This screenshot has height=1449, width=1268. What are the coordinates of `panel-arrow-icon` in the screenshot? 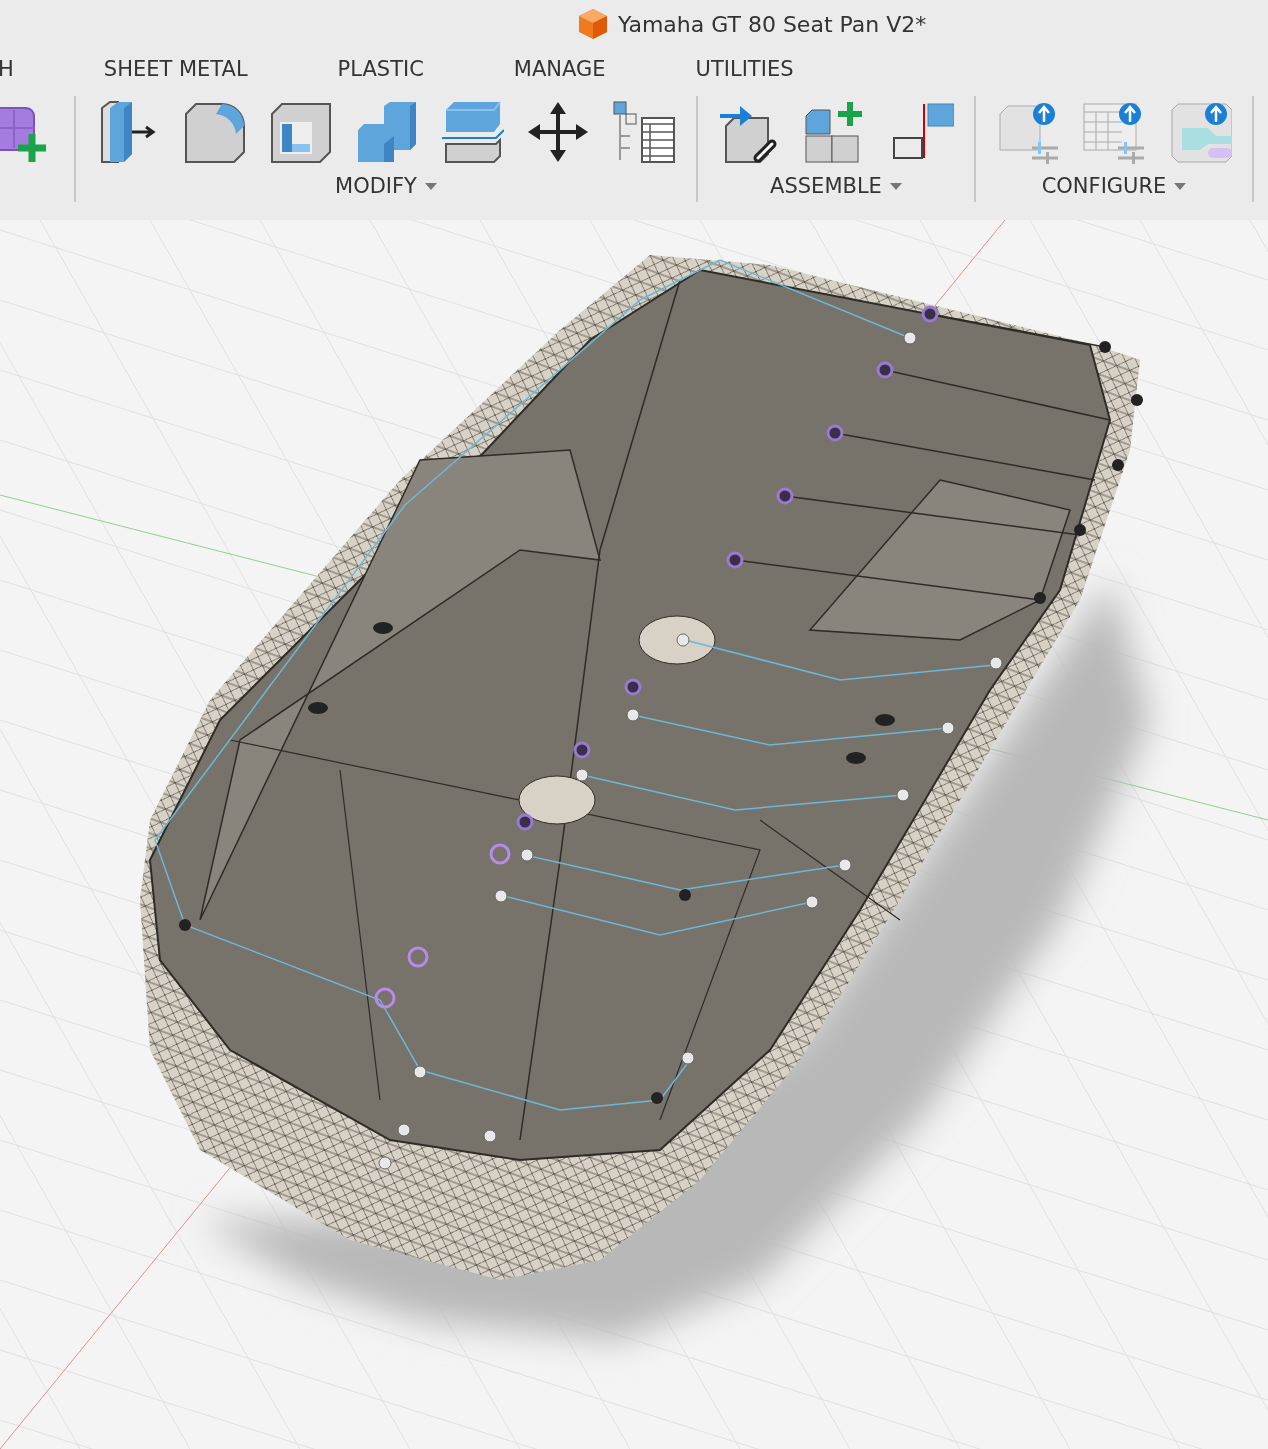 It's located at (1200, 132).